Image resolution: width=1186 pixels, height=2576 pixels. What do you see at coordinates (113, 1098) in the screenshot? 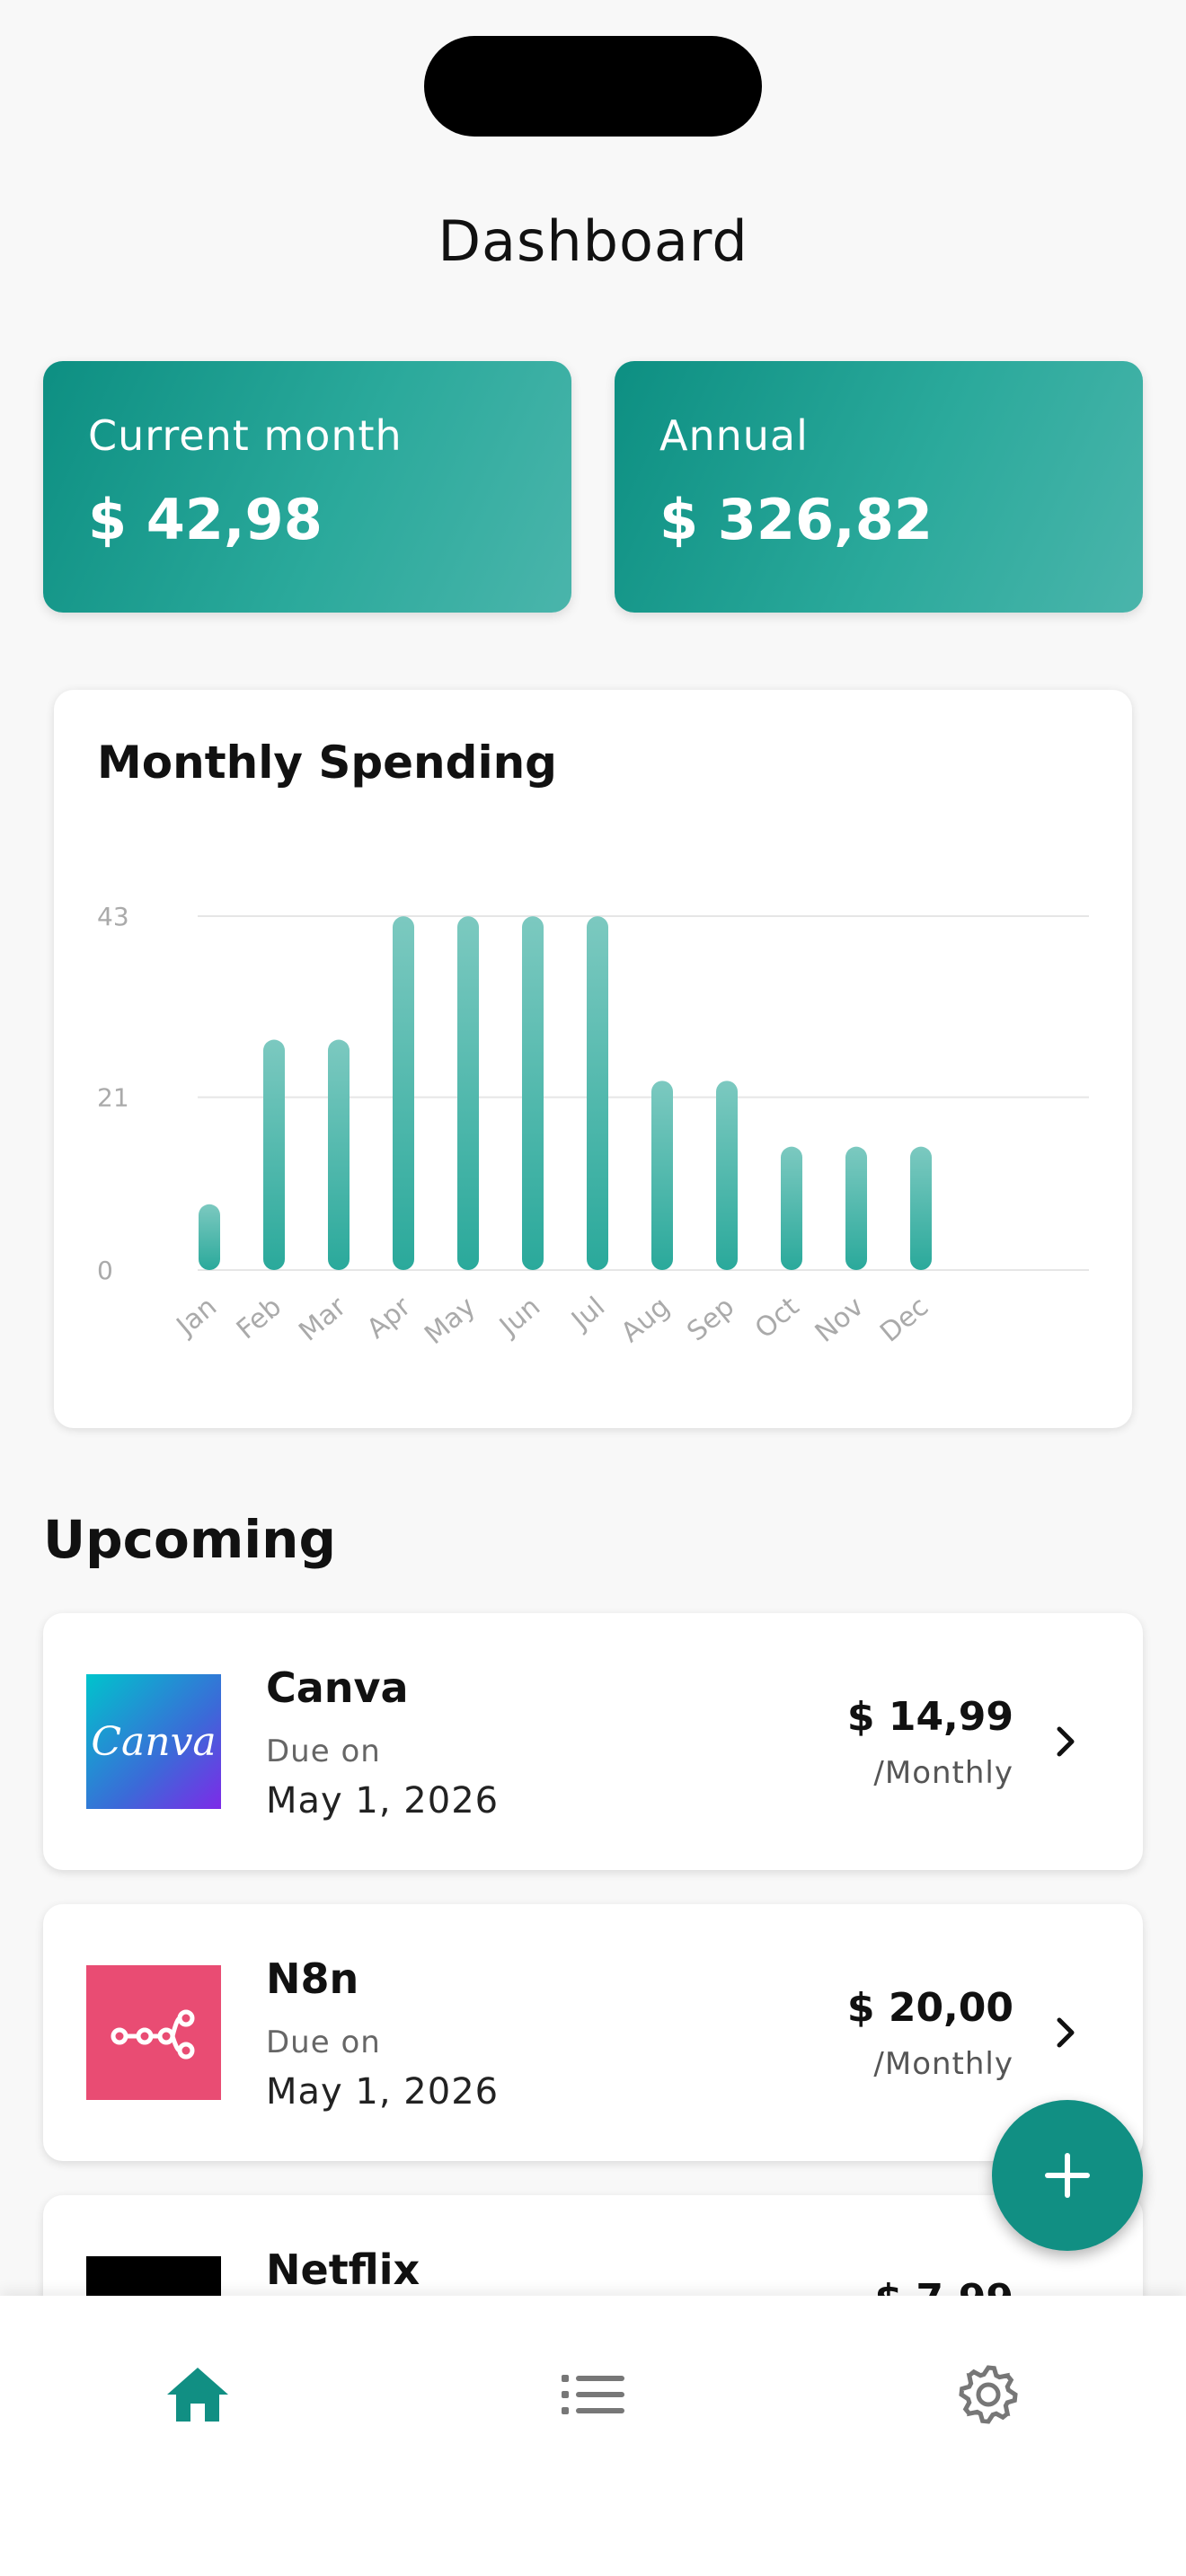
I see `y-tick-label: 21` at bounding box center [113, 1098].